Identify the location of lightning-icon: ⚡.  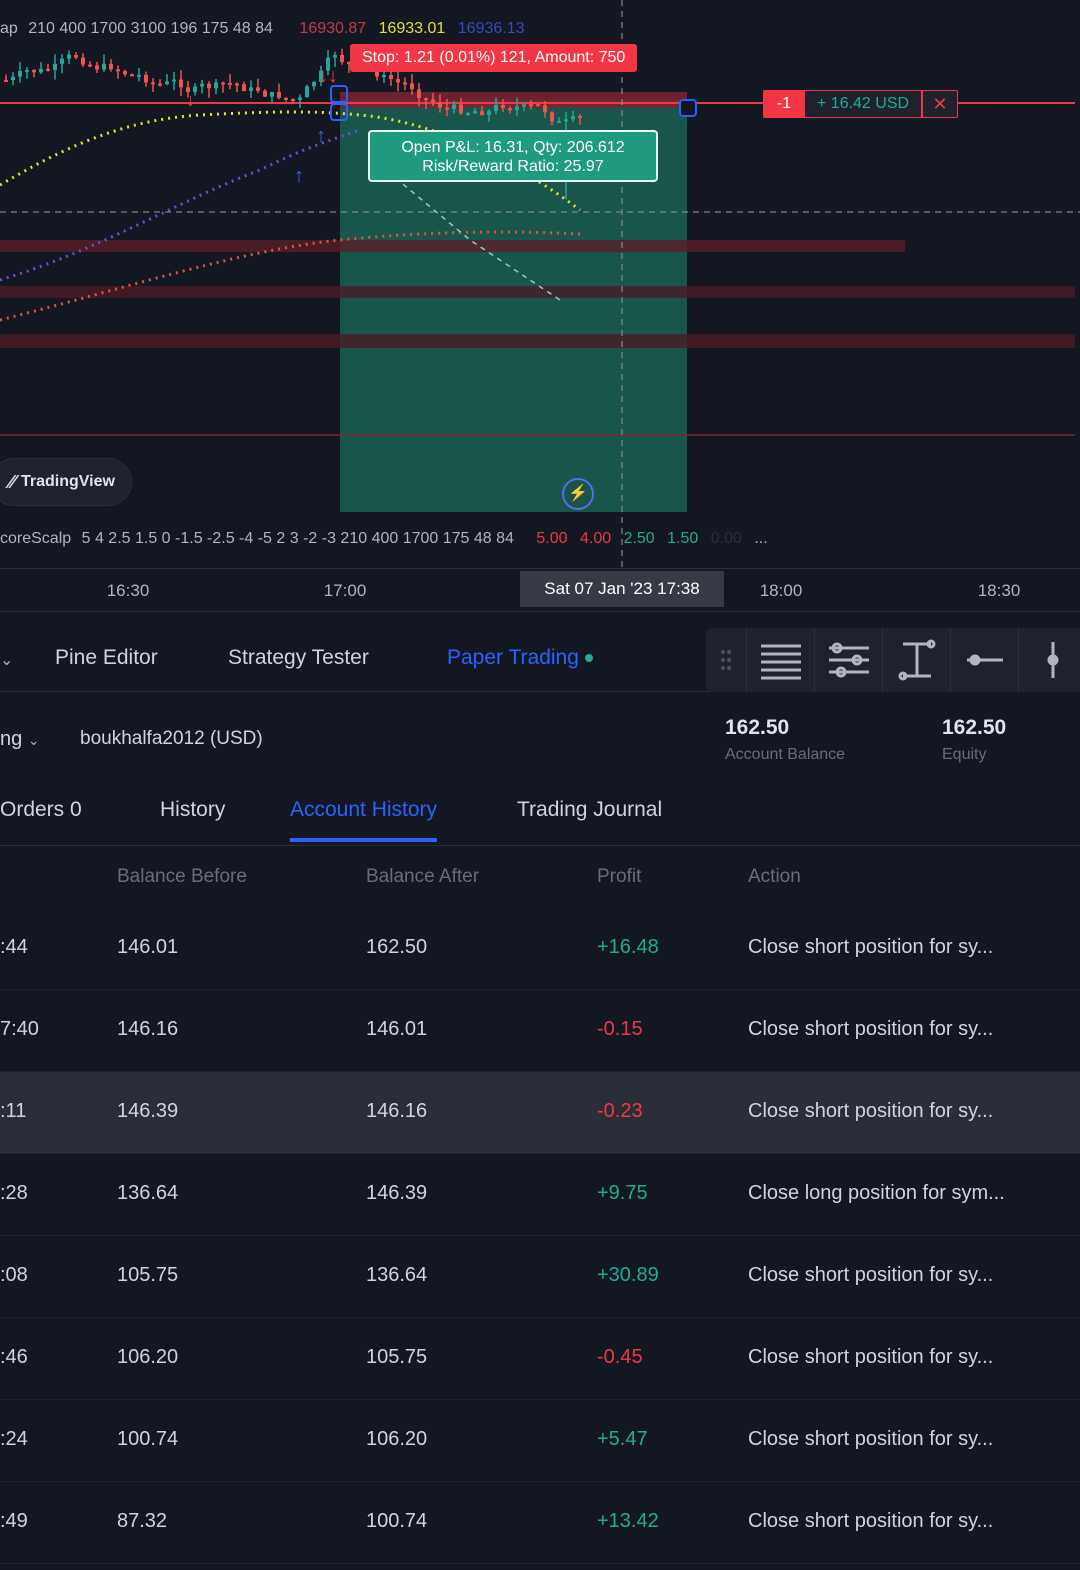
(578, 494).